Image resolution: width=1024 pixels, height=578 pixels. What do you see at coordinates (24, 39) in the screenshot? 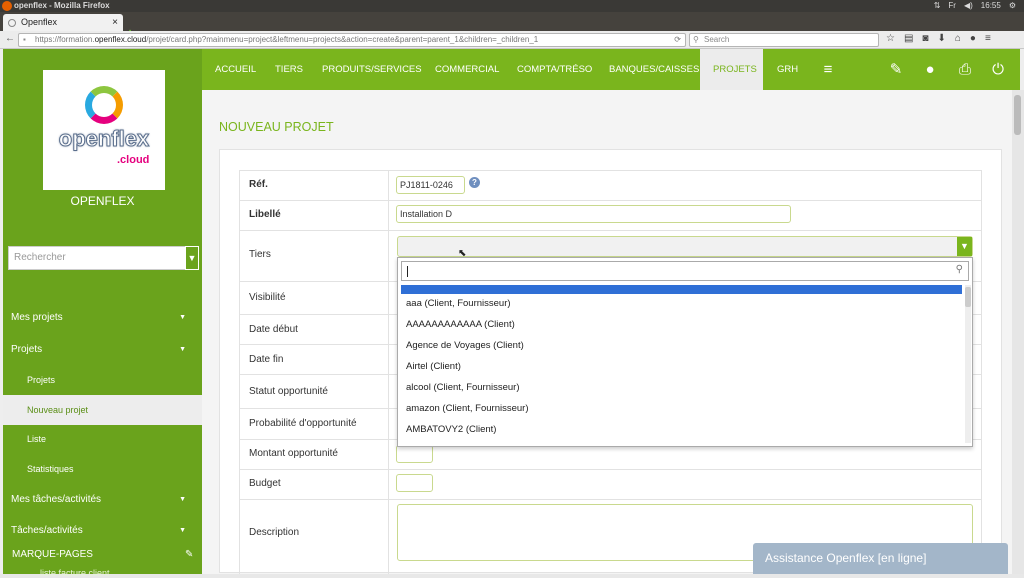
I see `lock-icon: ▪` at bounding box center [24, 39].